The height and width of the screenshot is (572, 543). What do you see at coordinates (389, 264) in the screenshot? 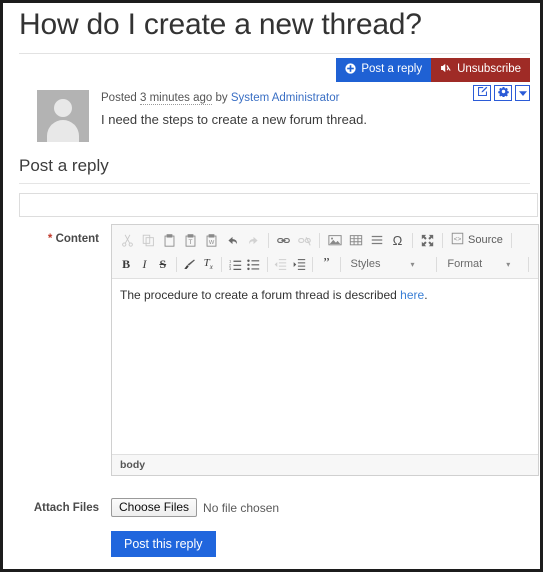
I see `styles-dropdown: Styles ▾` at bounding box center [389, 264].